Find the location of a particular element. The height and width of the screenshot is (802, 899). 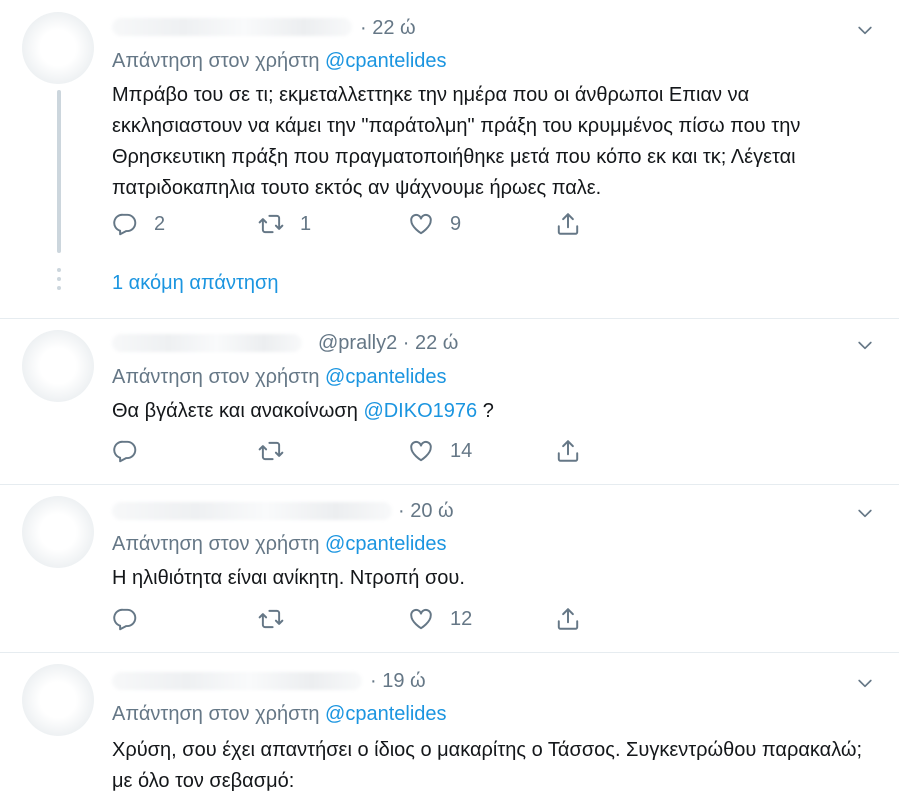

retweet-button: 1 is located at coordinates (284, 224).